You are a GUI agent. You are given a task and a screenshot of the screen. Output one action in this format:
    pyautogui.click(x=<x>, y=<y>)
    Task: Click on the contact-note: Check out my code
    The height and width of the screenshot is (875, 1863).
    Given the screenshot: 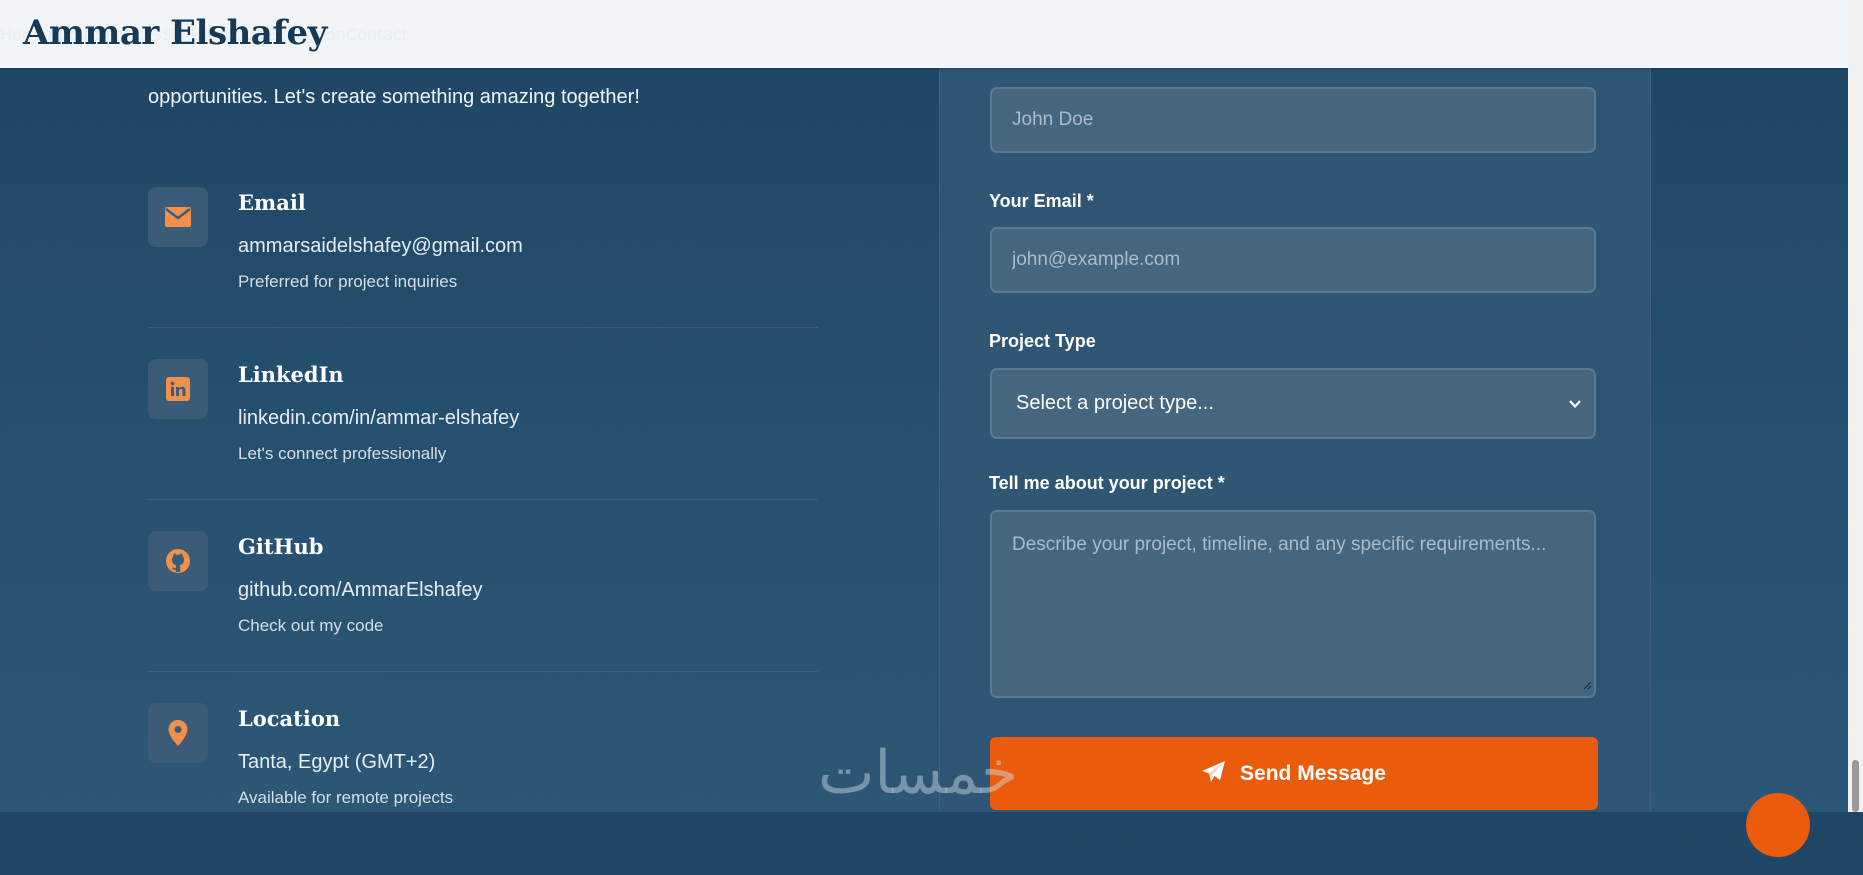 What is the action you would take?
    pyautogui.click(x=311, y=625)
    